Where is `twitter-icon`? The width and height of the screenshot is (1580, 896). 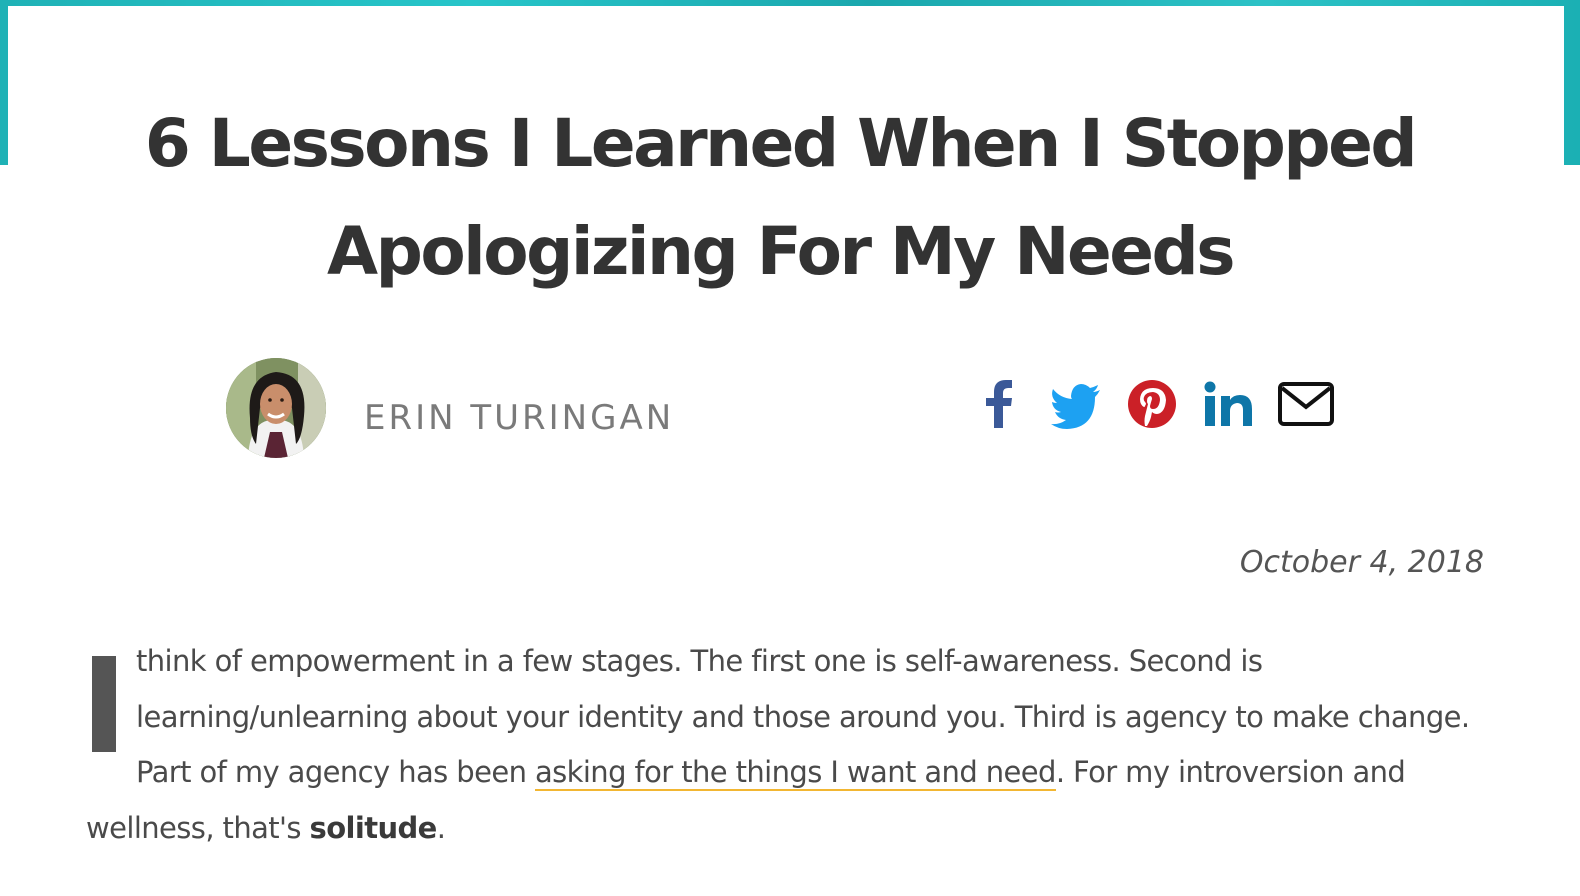 twitter-icon is located at coordinates (1075, 406).